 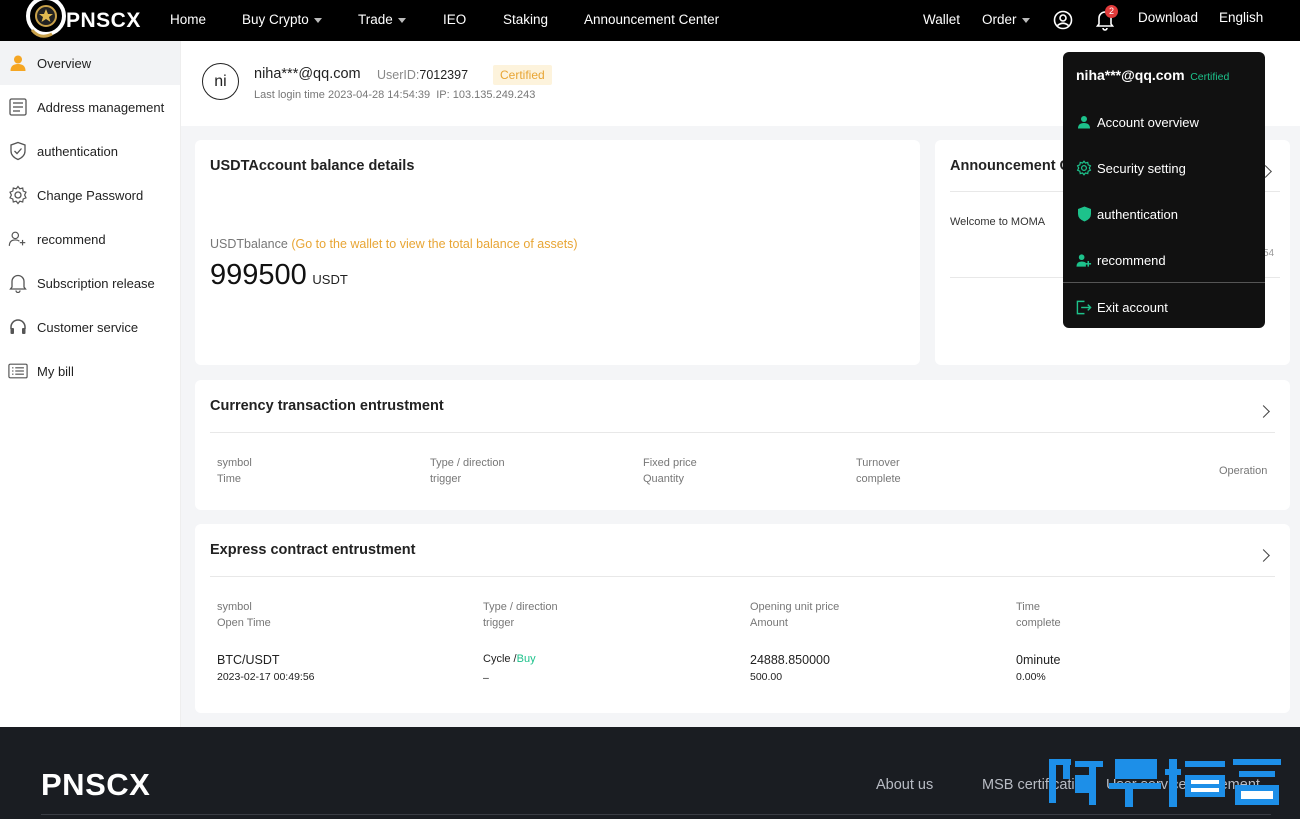 What do you see at coordinates (1038, 668) in the screenshot?
I see `row-time-cell: 0minute 0.00%` at bounding box center [1038, 668].